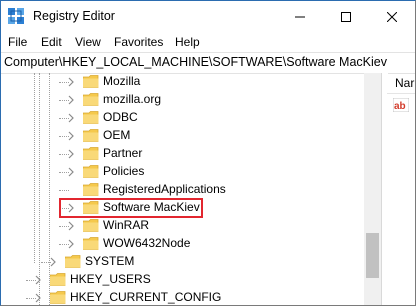  What do you see at coordinates (138, 42) in the screenshot?
I see `menu-favorites: Favorites` at bounding box center [138, 42].